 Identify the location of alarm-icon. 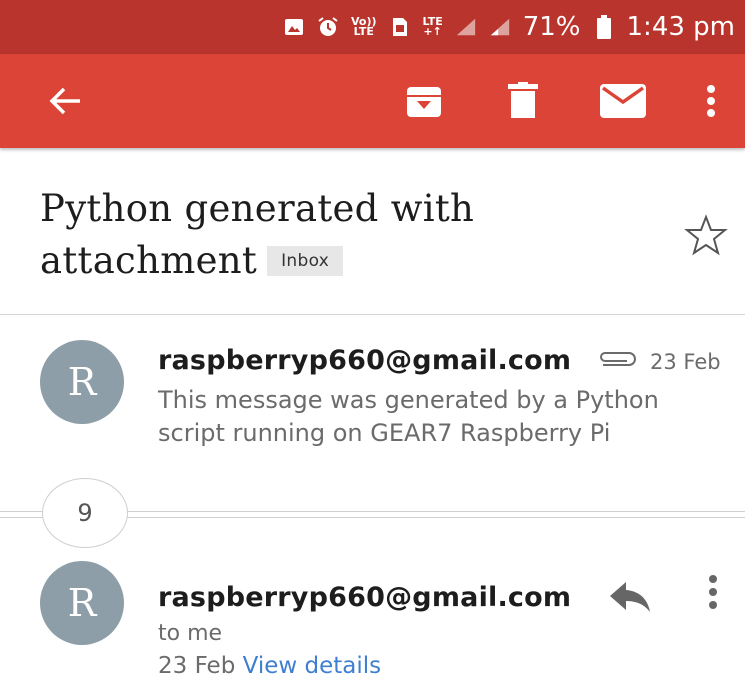
(328, 27).